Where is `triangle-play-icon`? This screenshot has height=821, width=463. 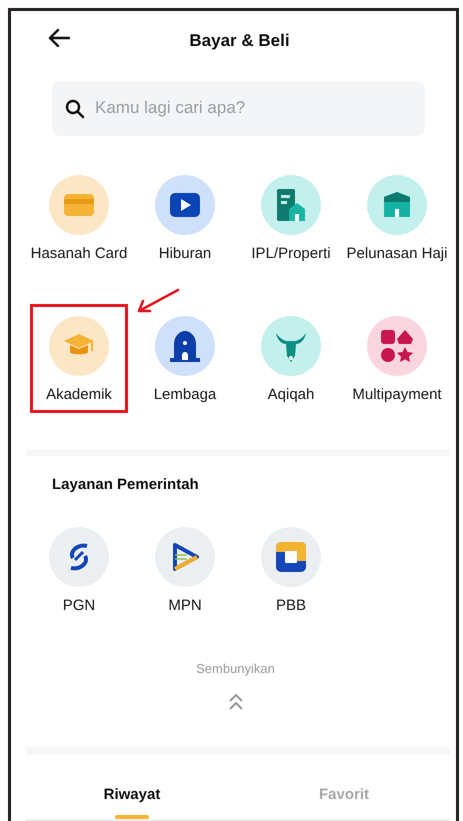 triangle-play-icon is located at coordinates (185, 557).